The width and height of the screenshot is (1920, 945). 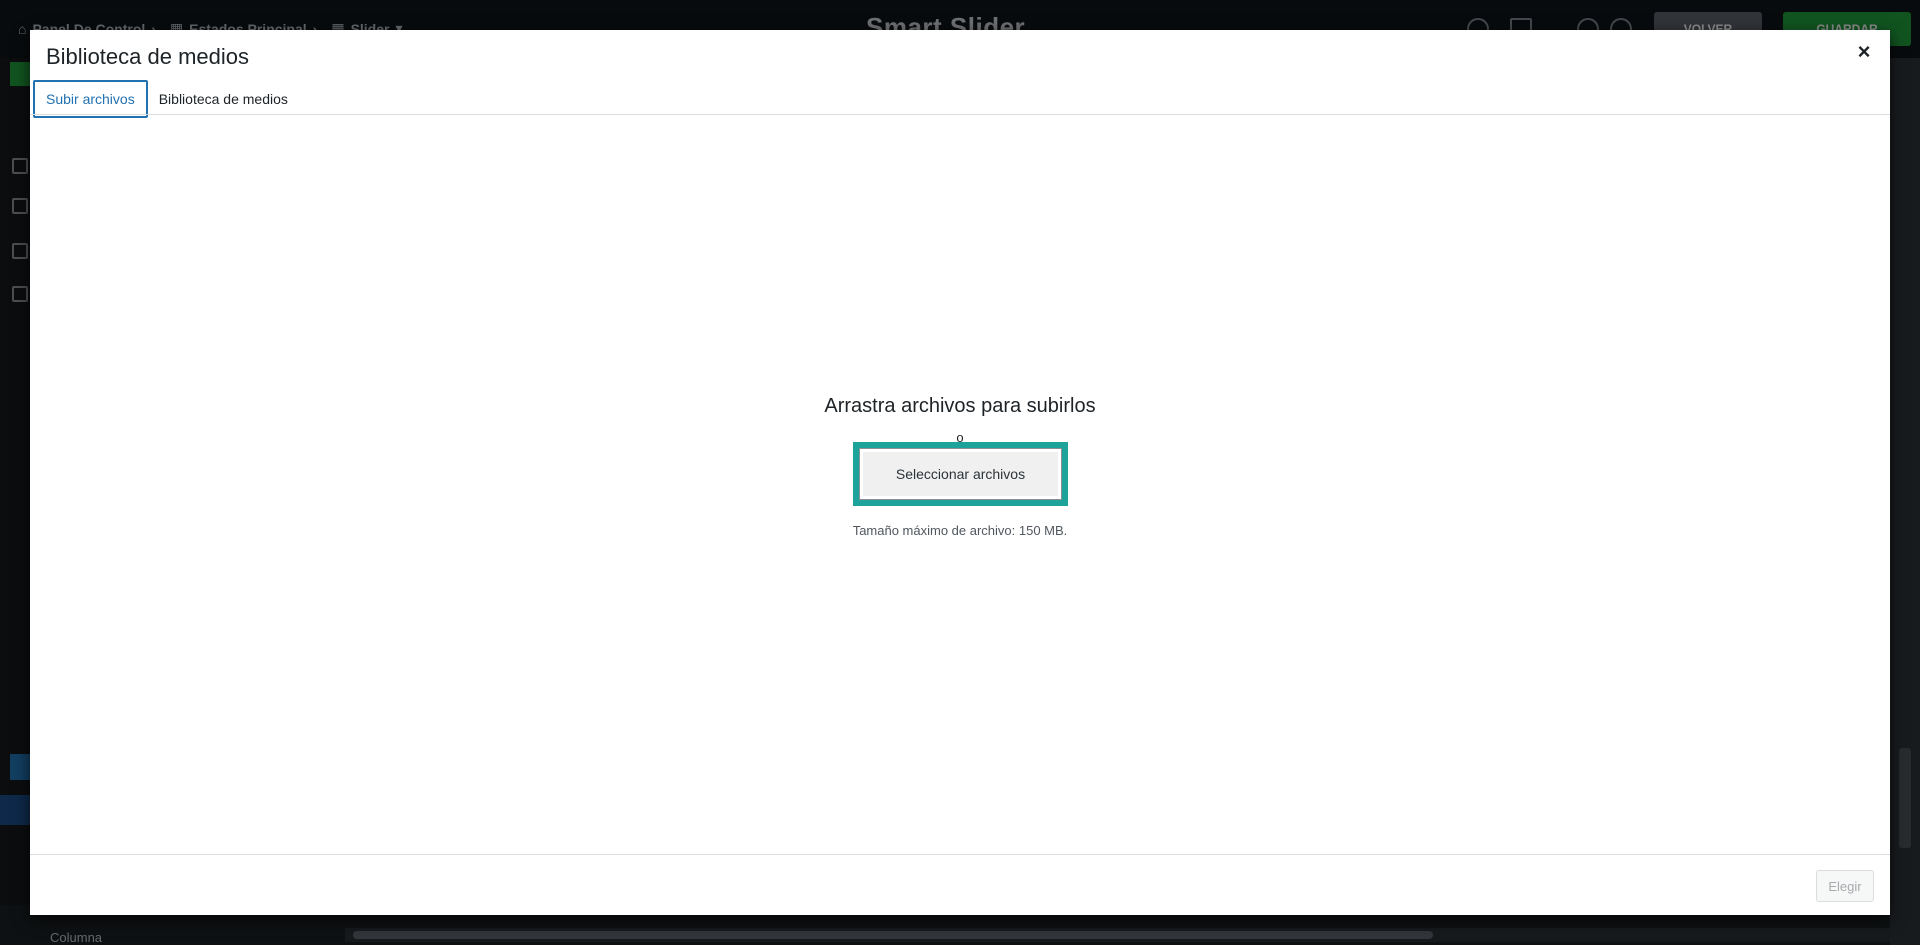 I want to click on modal-tabs: Subir archivos Biblioteca de medios, so click(x=166, y=99).